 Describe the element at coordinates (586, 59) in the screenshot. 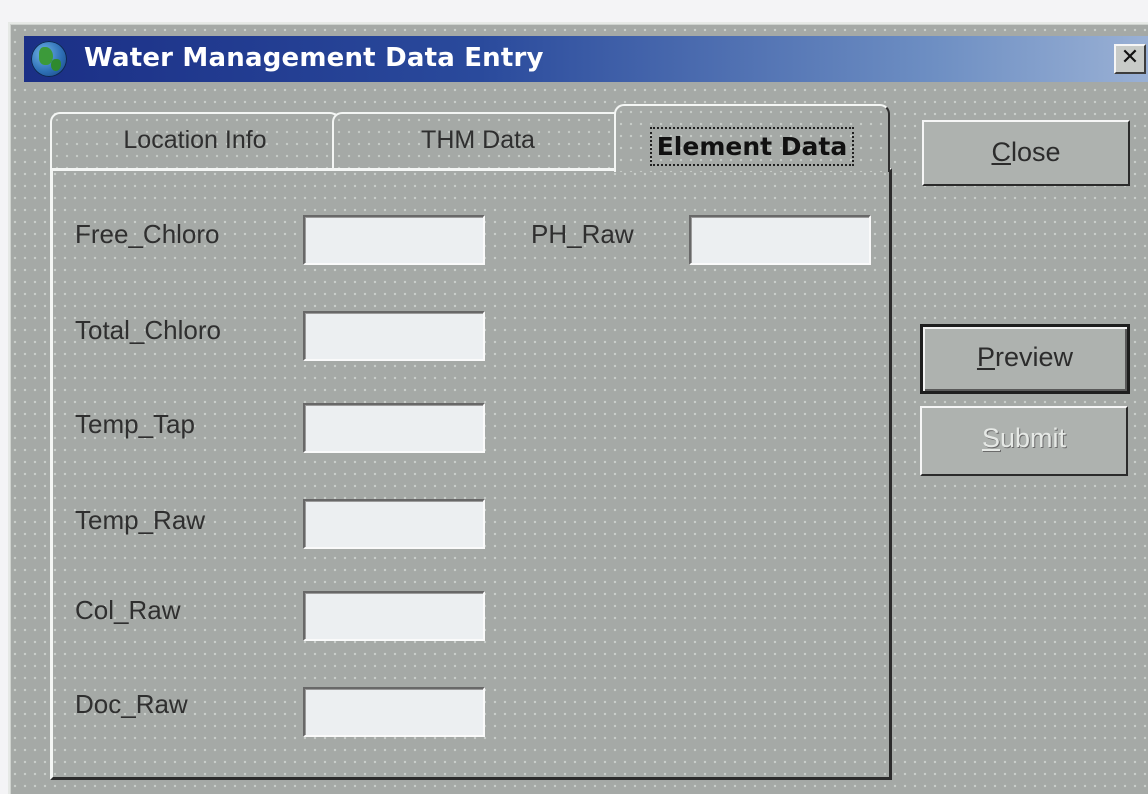

I see `title-bar: Water Management Data Entry ✕` at that location.